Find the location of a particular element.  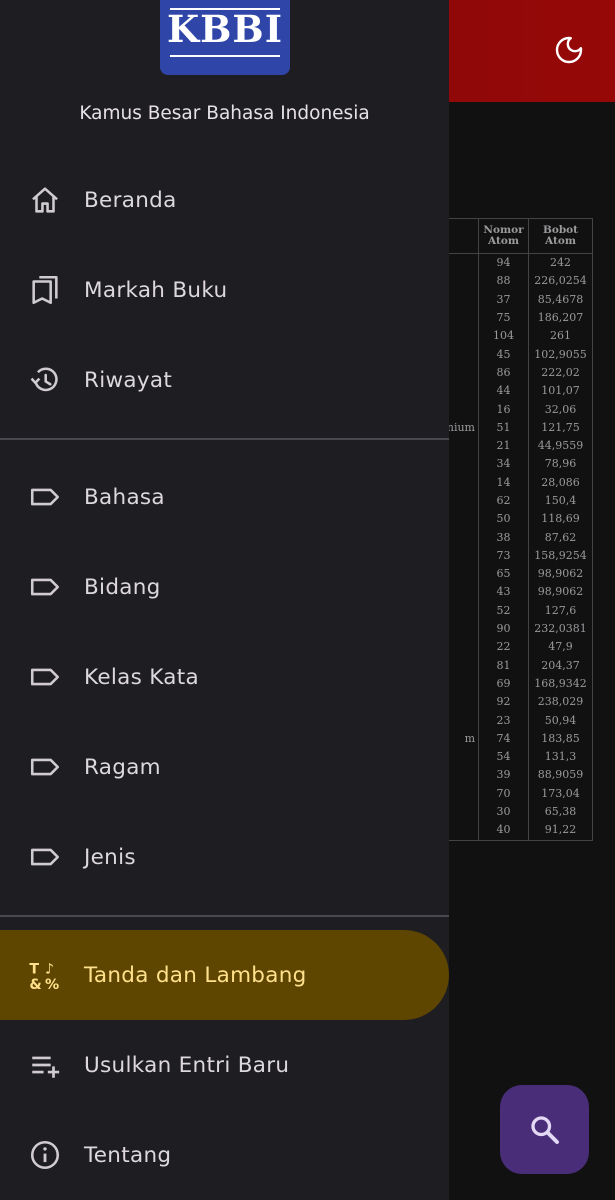

atomic-number-cell: 92 is located at coordinates (503, 702).